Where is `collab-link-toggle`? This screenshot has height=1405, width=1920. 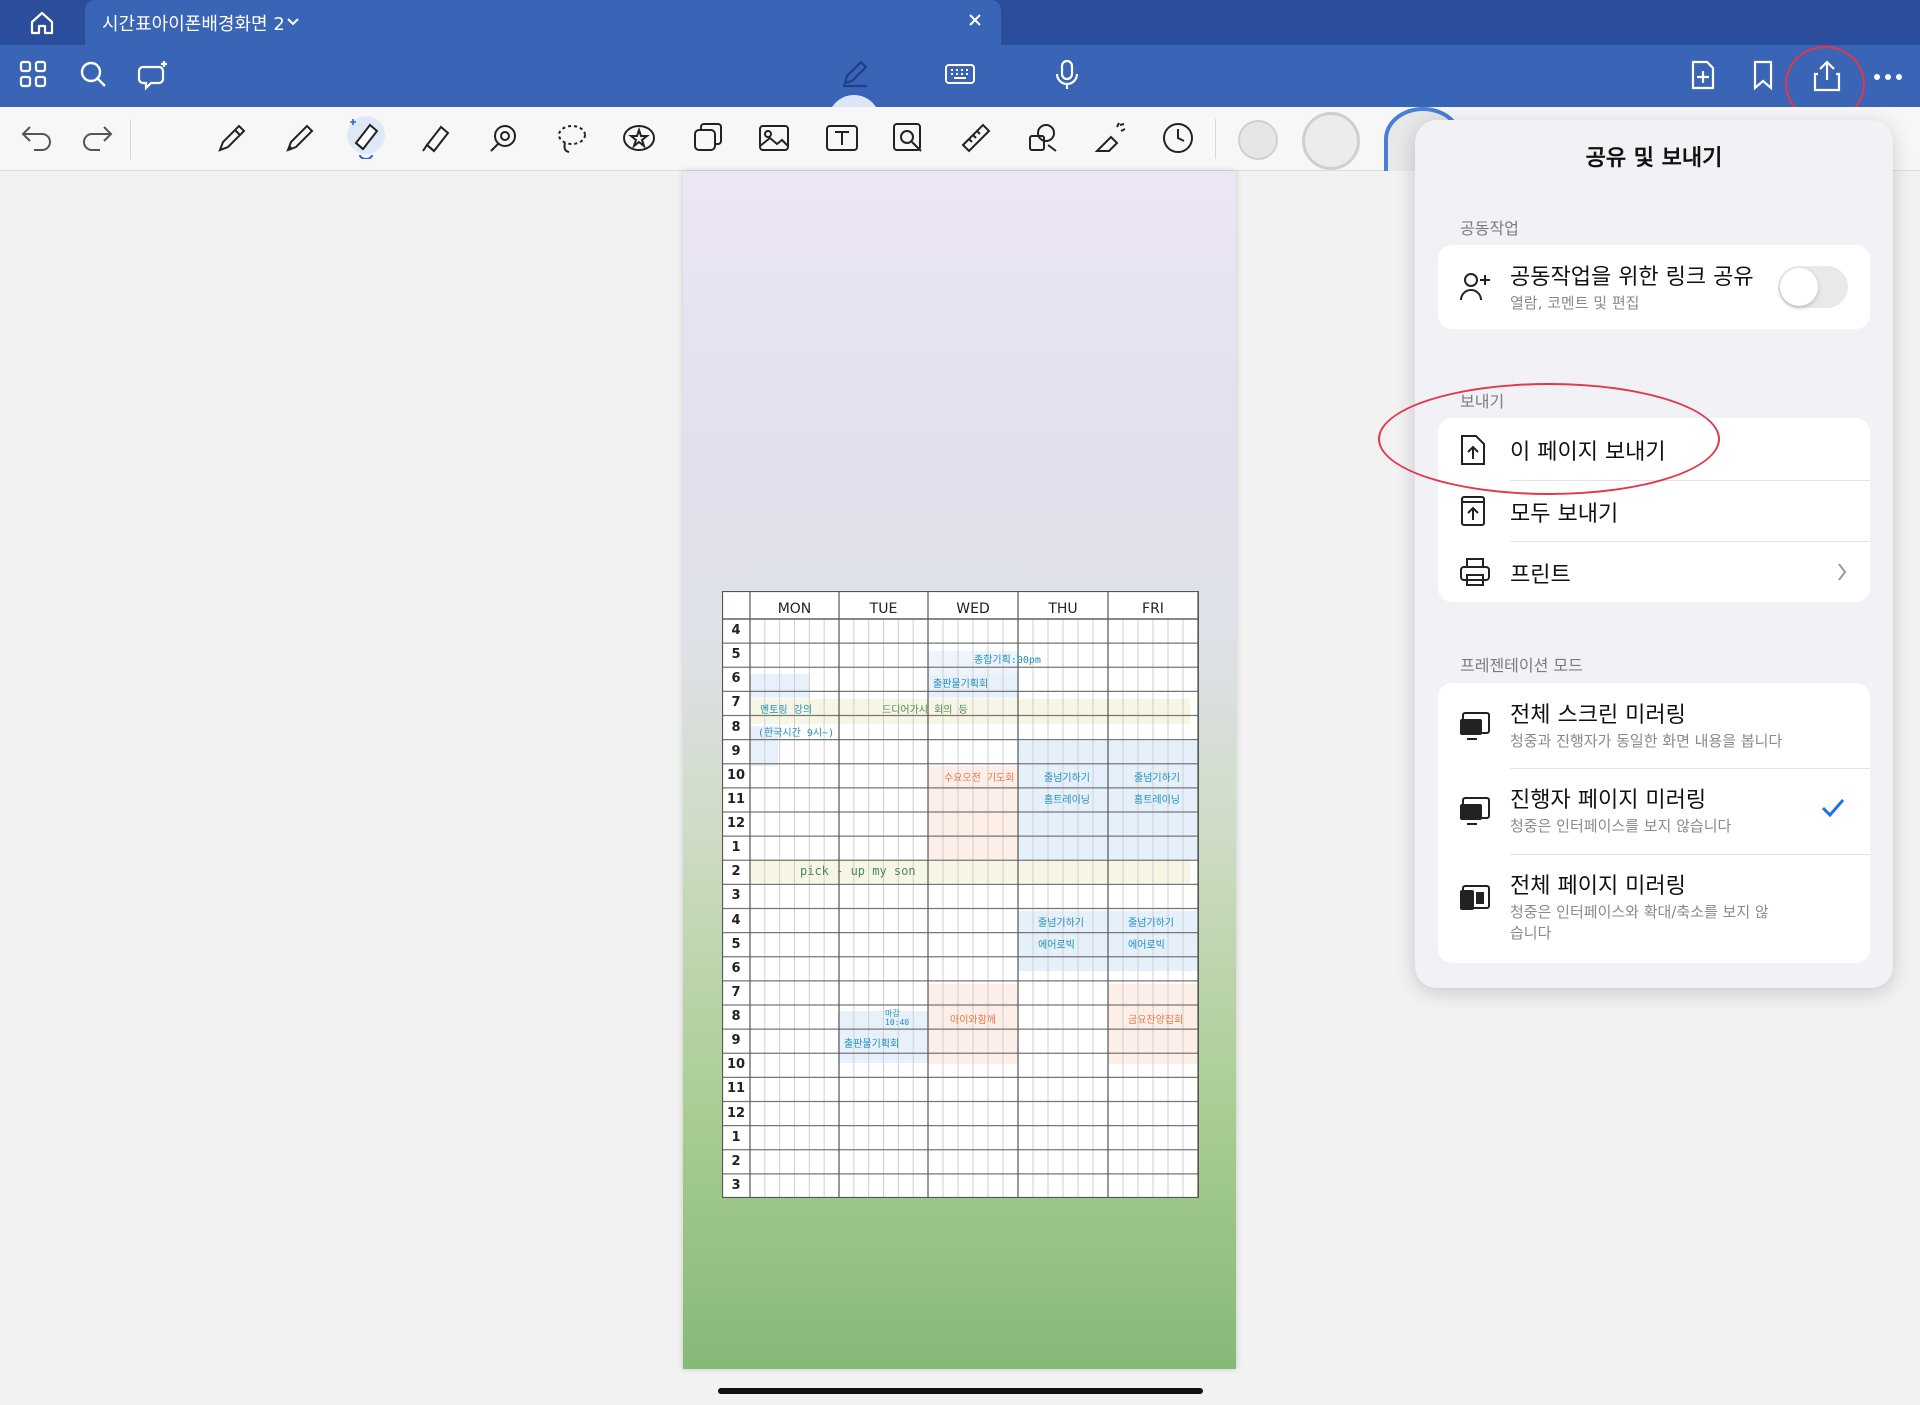
collab-link-toggle is located at coordinates (1813, 287).